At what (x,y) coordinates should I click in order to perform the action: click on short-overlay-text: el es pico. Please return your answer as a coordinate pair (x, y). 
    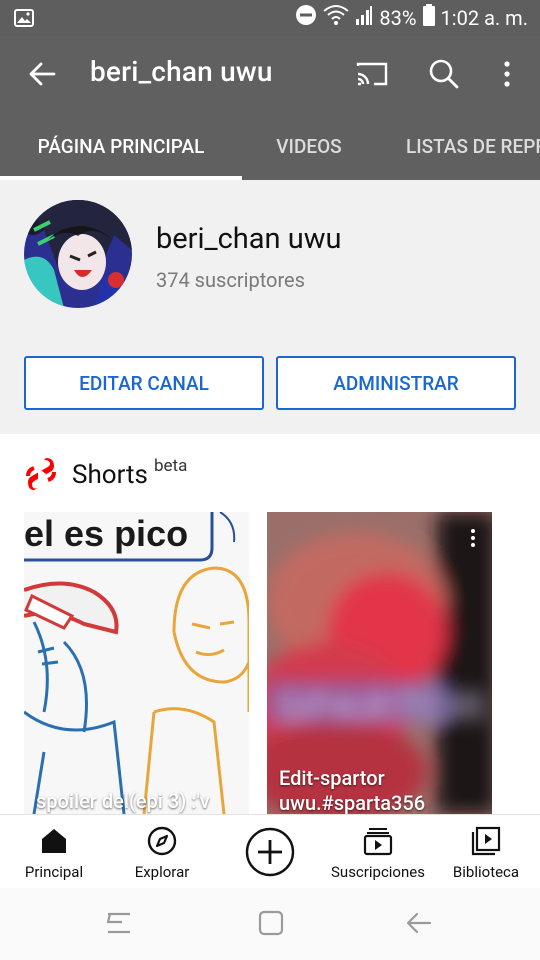
    Looking at the image, I should click on (106, 533).